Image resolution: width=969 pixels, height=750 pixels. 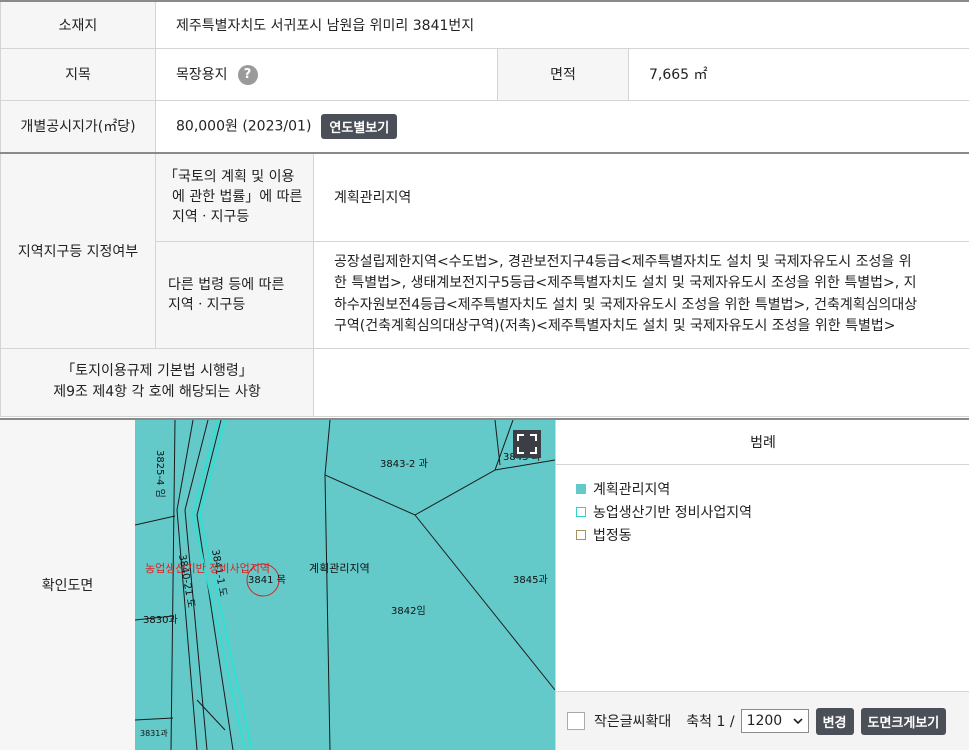 I want to click on scale-label: 축척 1 /, so click(x=710, y=721).